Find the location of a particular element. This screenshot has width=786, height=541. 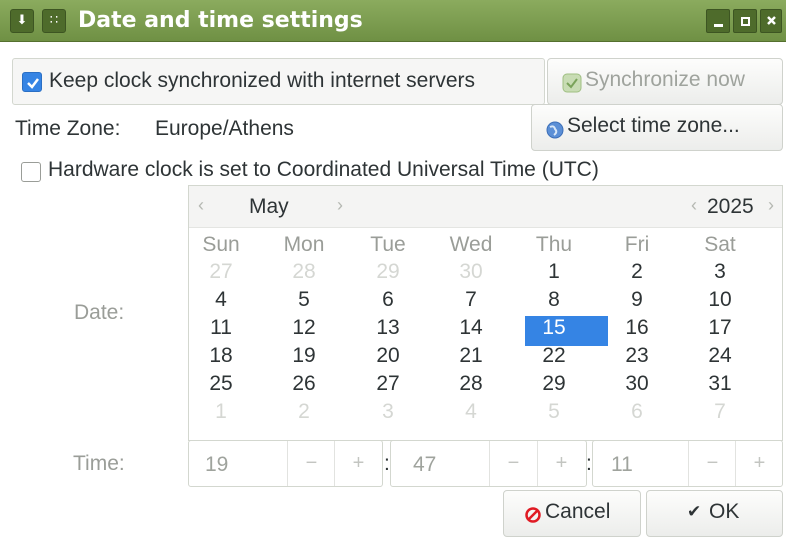

calendar-day: 19 is located at coordinates (304, 356).